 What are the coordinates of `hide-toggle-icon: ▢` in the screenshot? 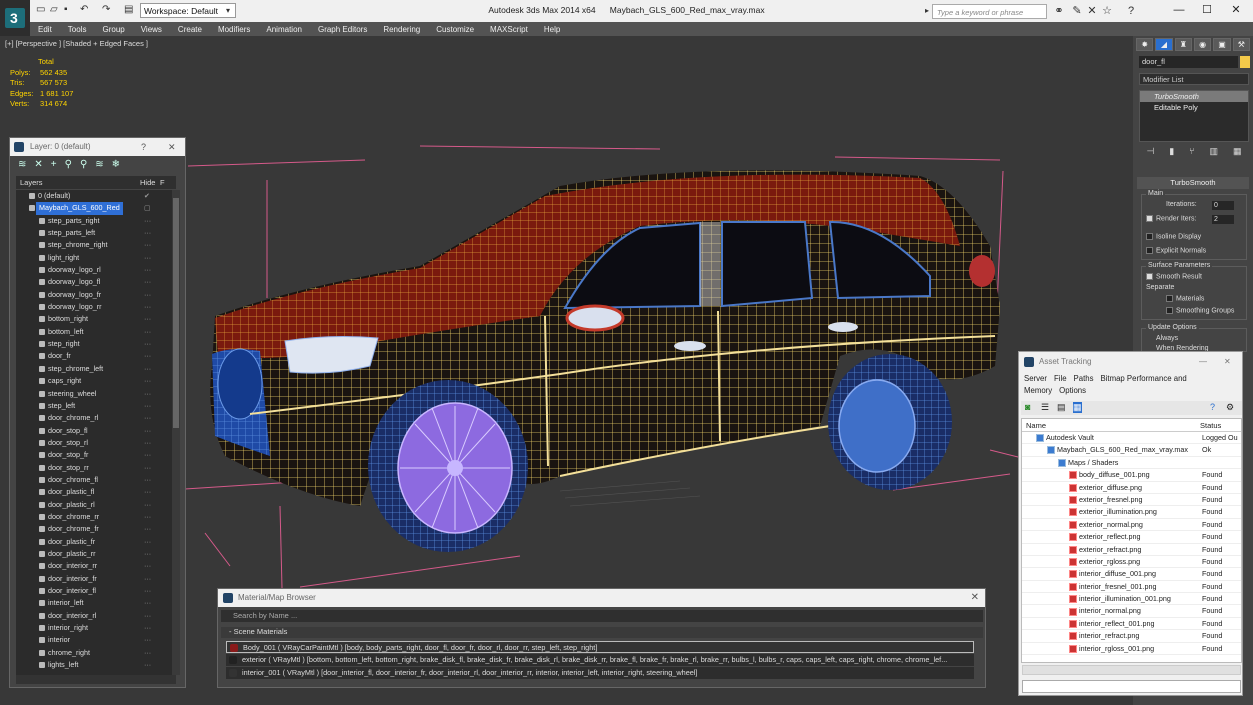 It's located at (147, 208).